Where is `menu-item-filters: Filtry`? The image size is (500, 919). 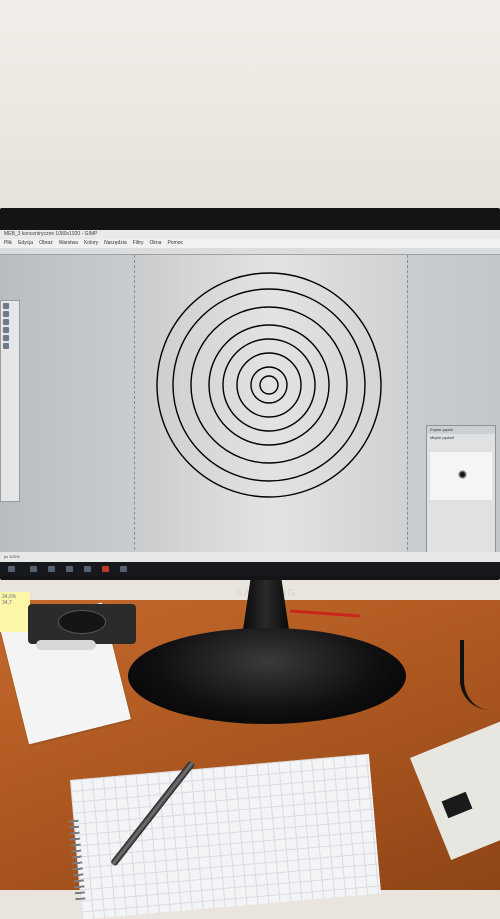 menu-item-filters: Filtry is located at coordinates (138, 243).